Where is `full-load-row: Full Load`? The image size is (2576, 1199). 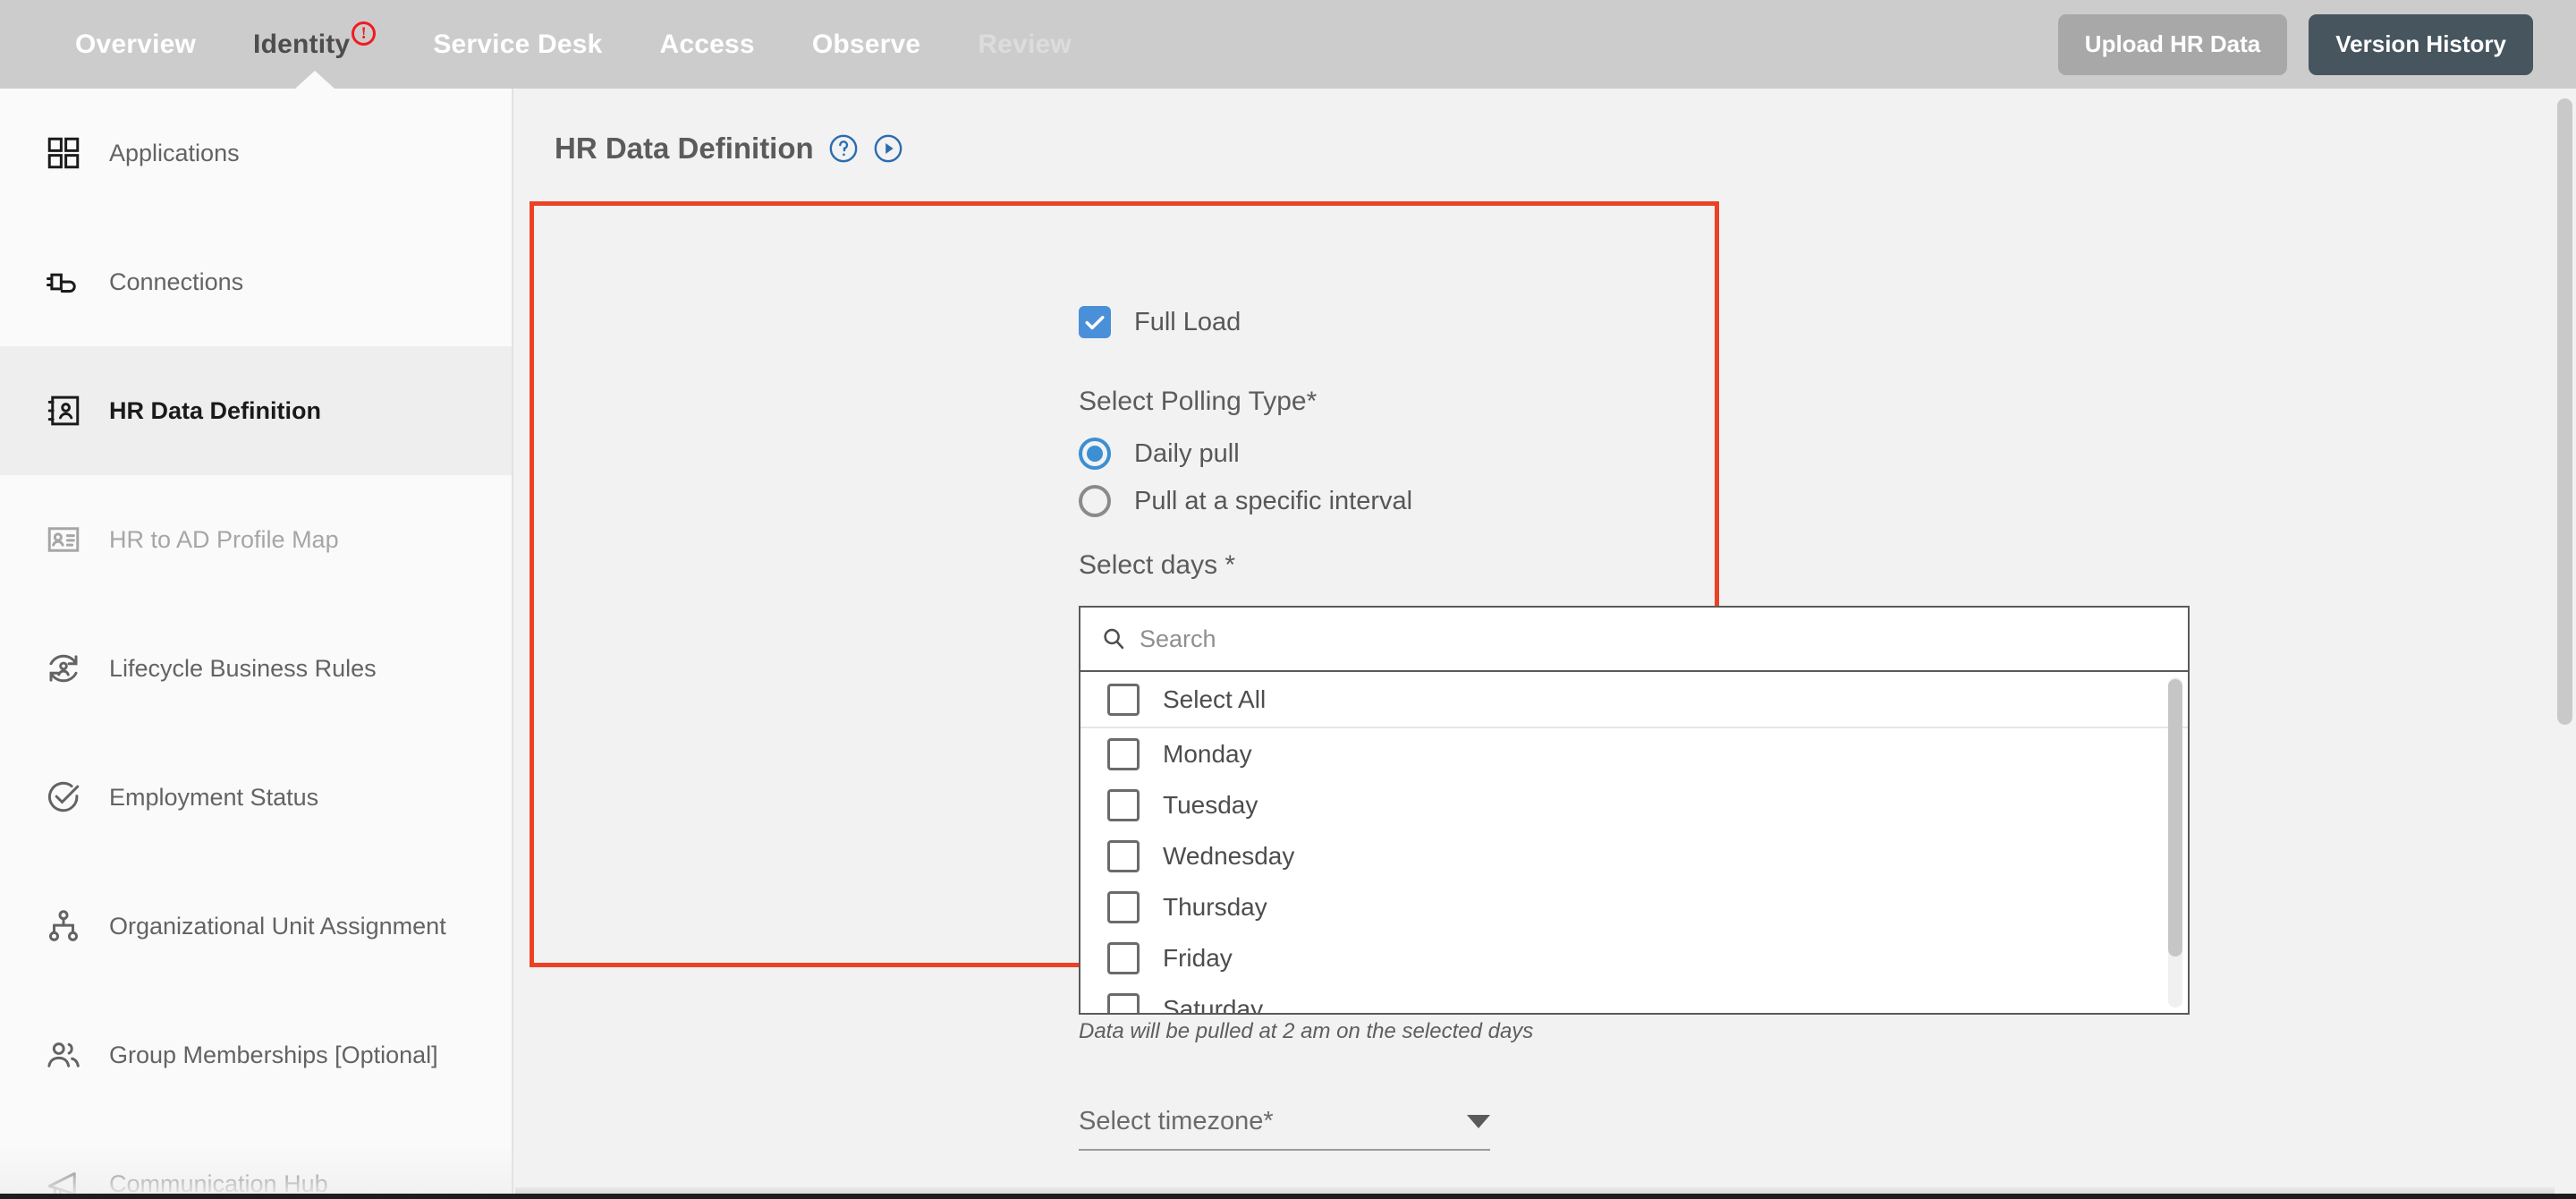 full-load-row: Full Load is located at coordinates (1160, 322).